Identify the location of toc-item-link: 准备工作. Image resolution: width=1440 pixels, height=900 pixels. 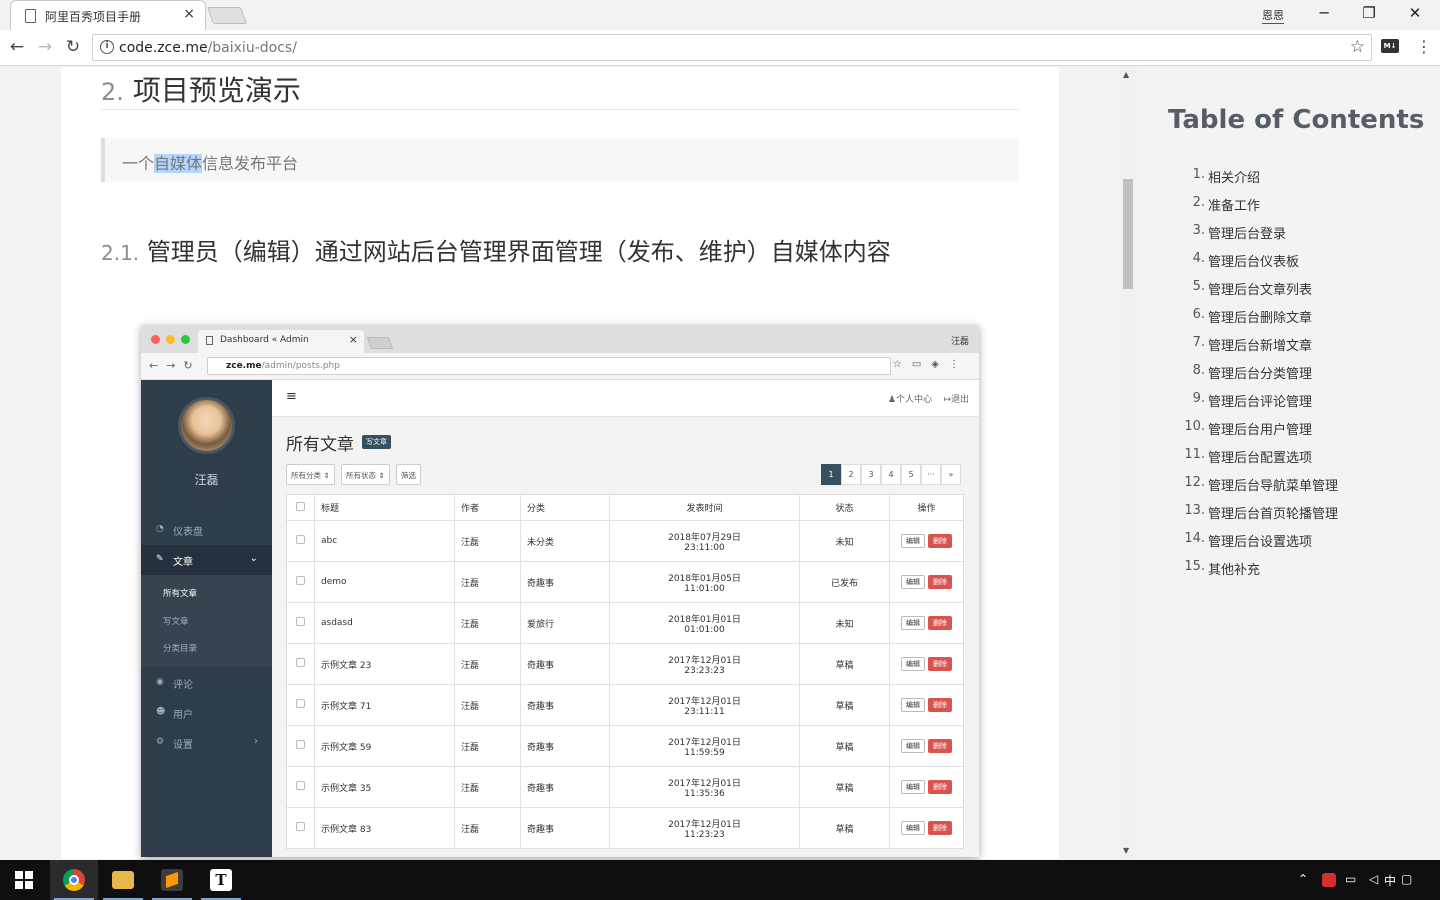
(1234, 204).